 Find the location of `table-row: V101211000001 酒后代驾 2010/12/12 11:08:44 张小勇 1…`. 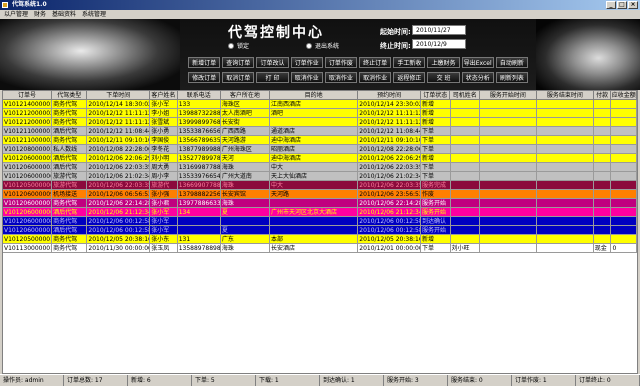

table-row: V101211000001 酒后代驾 2010/12/12 11:08:44 张小勇 1… is located at coordinates (320, 131).